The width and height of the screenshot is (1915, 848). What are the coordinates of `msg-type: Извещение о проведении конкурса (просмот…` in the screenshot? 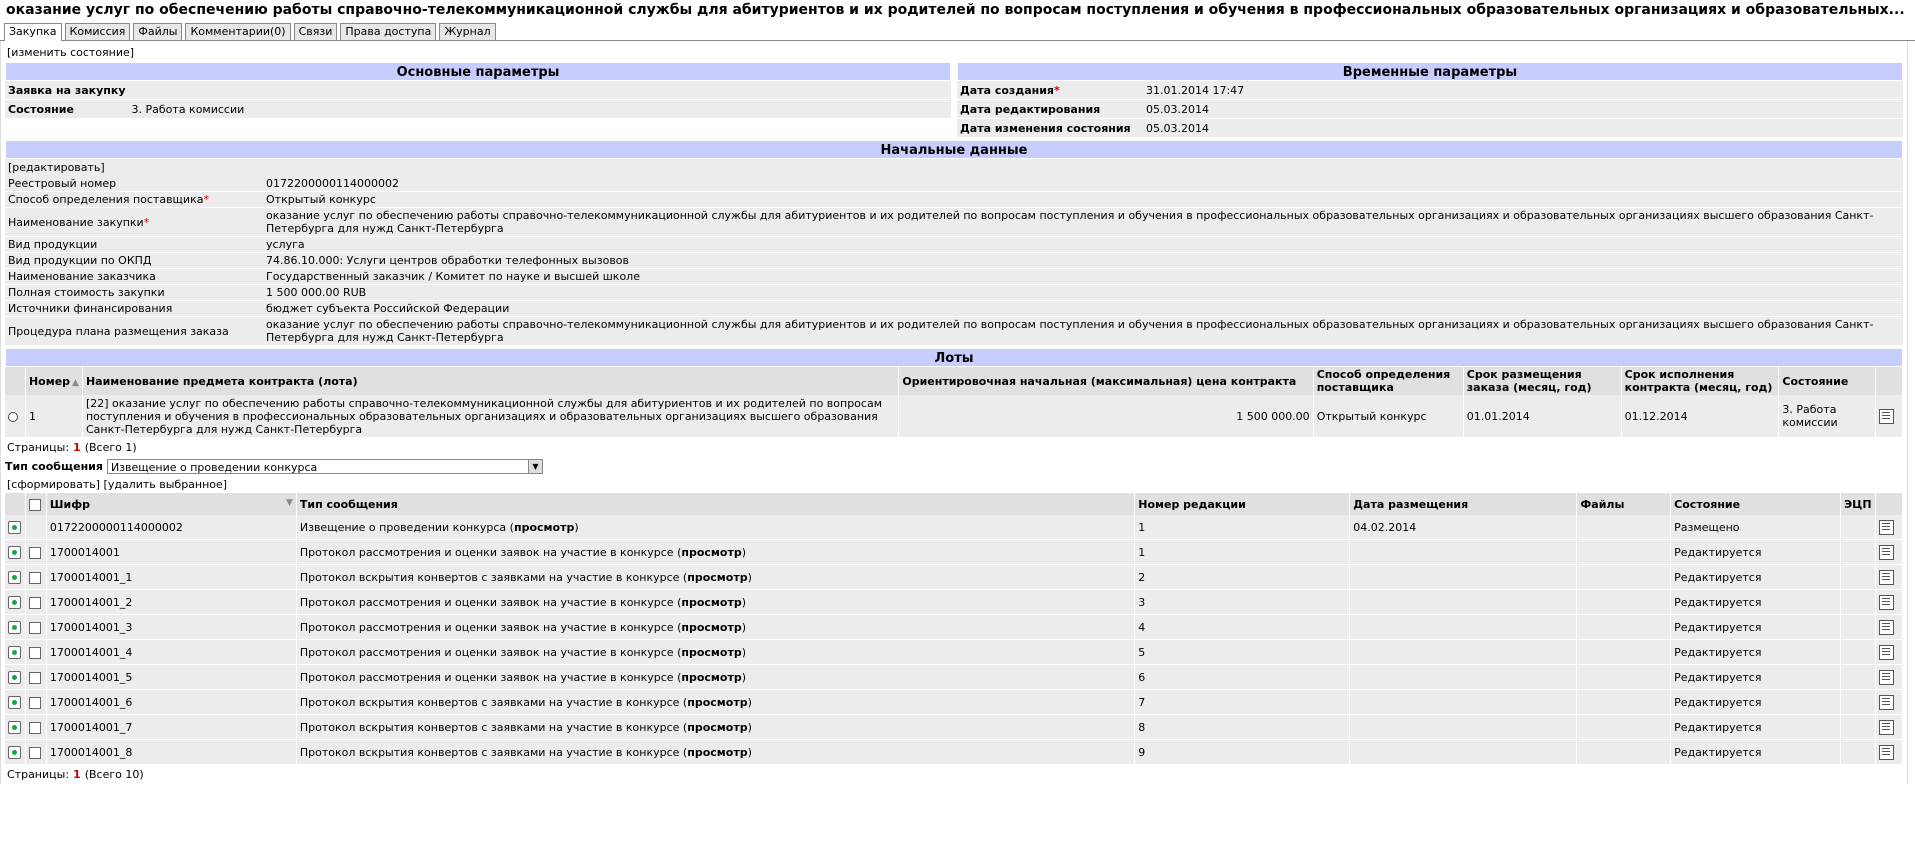 It's located at (716, 527).